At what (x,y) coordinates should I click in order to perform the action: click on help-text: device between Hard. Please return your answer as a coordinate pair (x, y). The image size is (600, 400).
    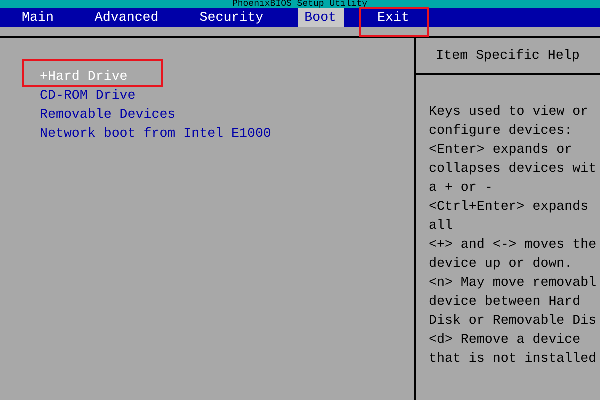
    Looking at the image, I should click on (505, 302).